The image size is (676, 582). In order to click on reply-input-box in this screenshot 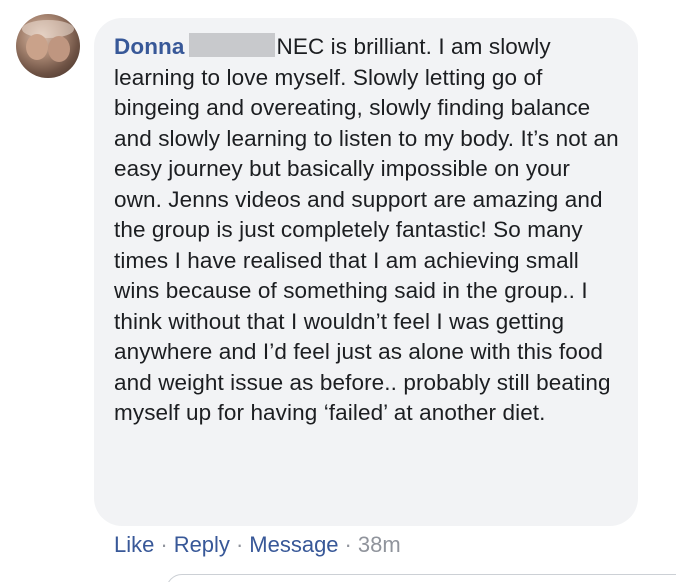, I will do `click(421, 578)`.